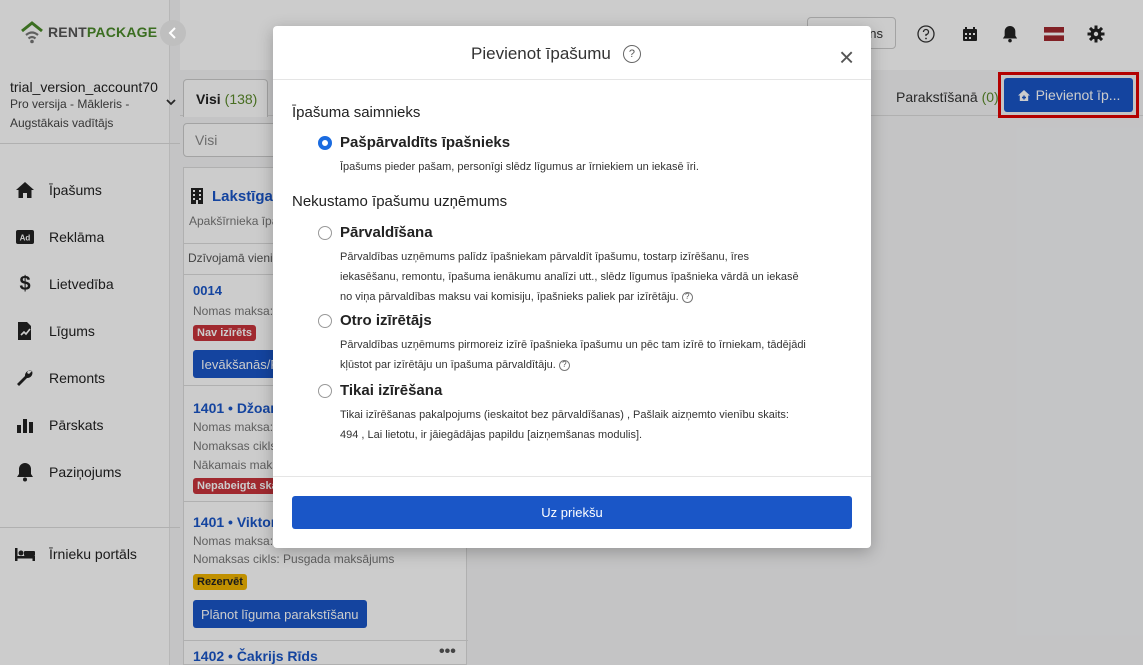 This screenshot has height=665, width=1143. Describe the element at coordinates (391, 390) in the screenshot. I see `option-label: Tikai izīrēšana` at that location.